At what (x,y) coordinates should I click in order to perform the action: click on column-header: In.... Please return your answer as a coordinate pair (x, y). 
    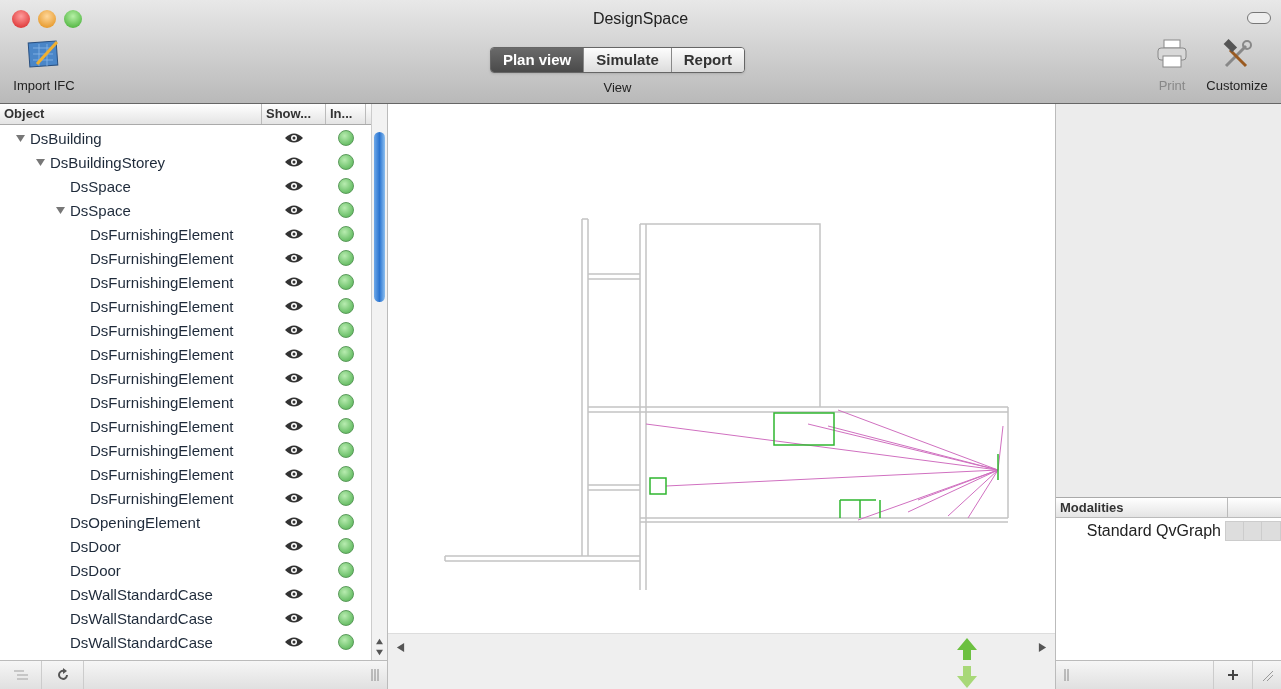
    Looking at the image, I should click on (346, 114).